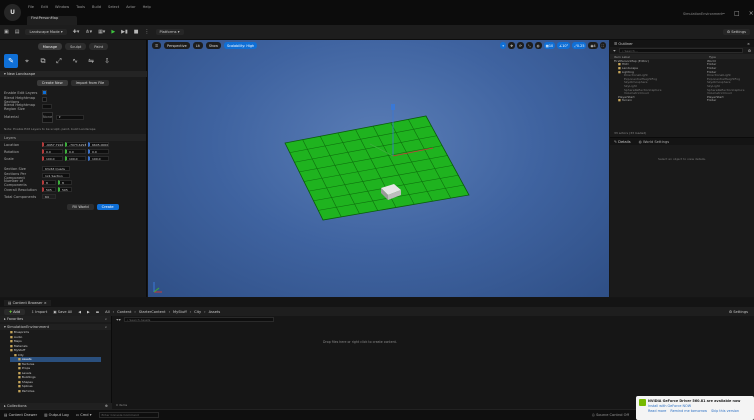  Describe the element at coordinates (43, 61) in the screenshot. I see `tool-copy: ⧉` at that location.